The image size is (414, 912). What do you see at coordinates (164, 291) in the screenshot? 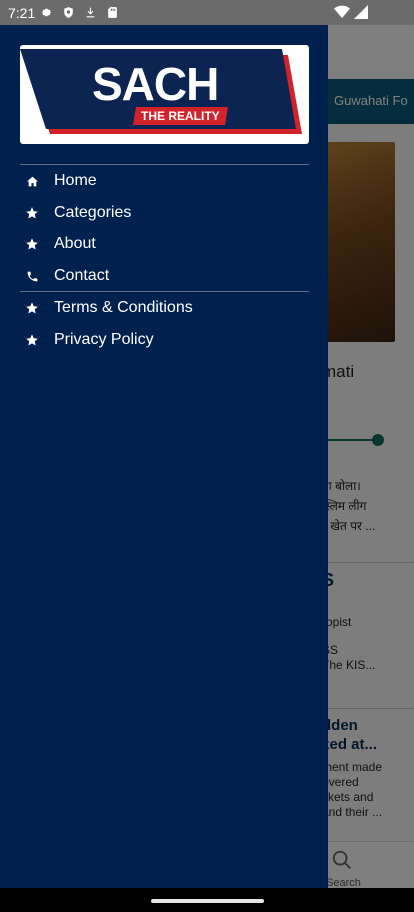
I see `menu-divider-middle` at bounding box center [164, 291].